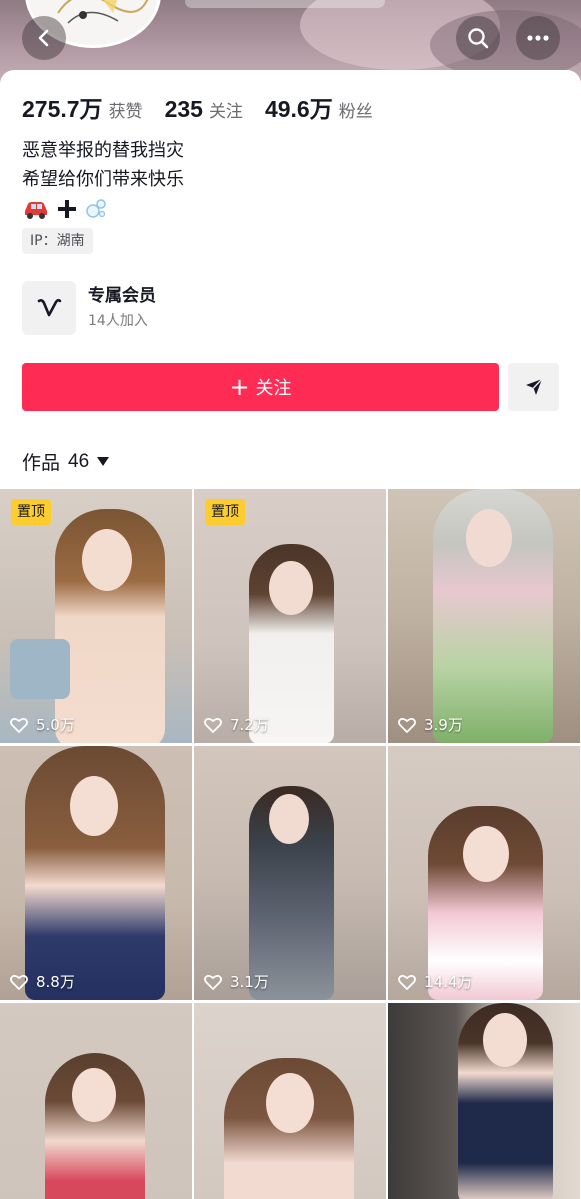 The image size is (581, 1199). What do you see at coordinates (118, 321) in the screenshot?
I see `membership-subtitle: 14人加入` at bounding box center [118, 321].